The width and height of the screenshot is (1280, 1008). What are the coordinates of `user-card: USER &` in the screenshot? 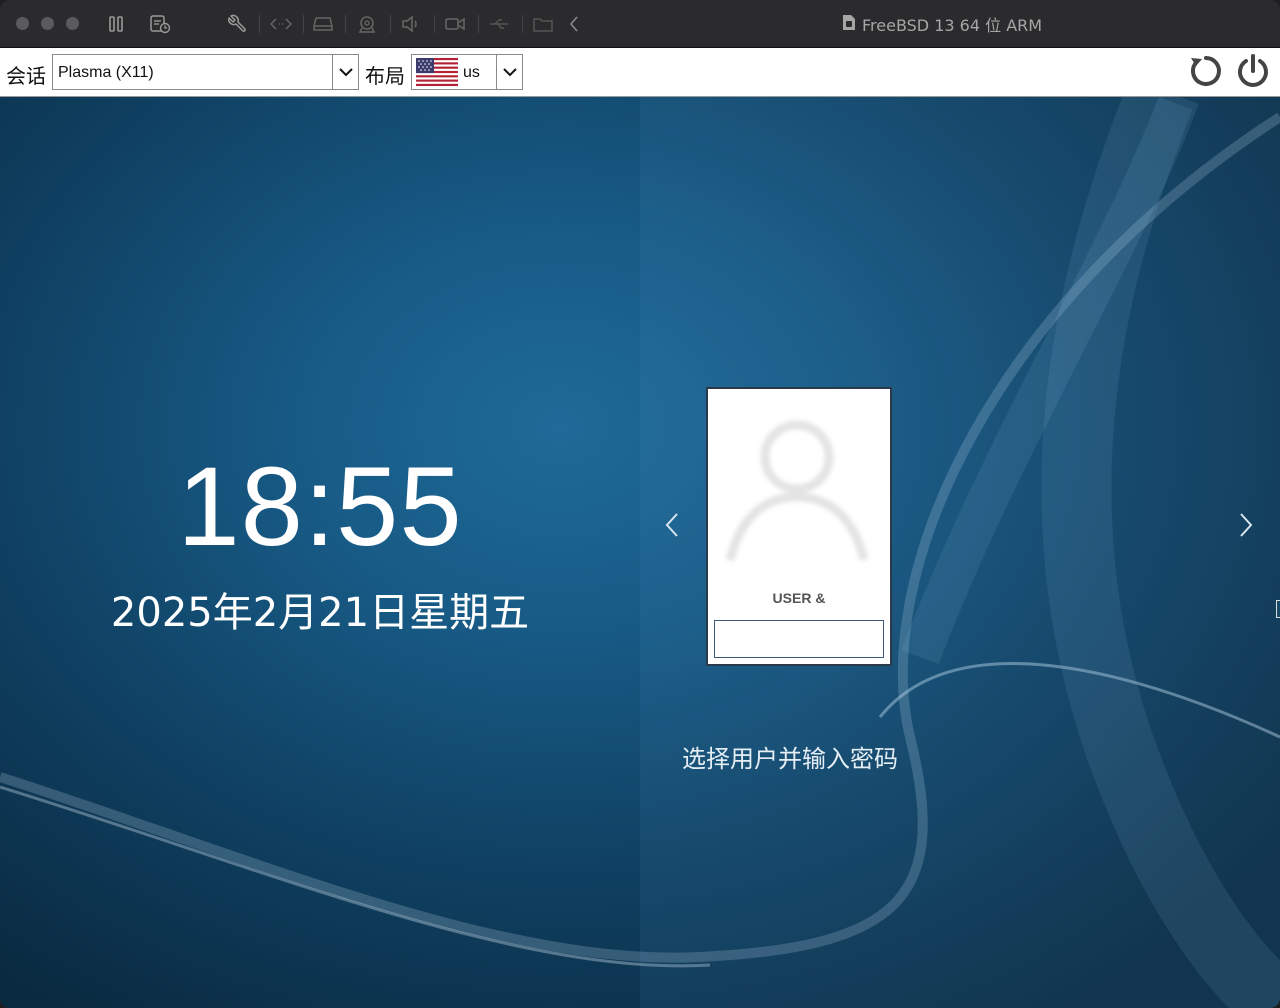 It's located at (799, 526).